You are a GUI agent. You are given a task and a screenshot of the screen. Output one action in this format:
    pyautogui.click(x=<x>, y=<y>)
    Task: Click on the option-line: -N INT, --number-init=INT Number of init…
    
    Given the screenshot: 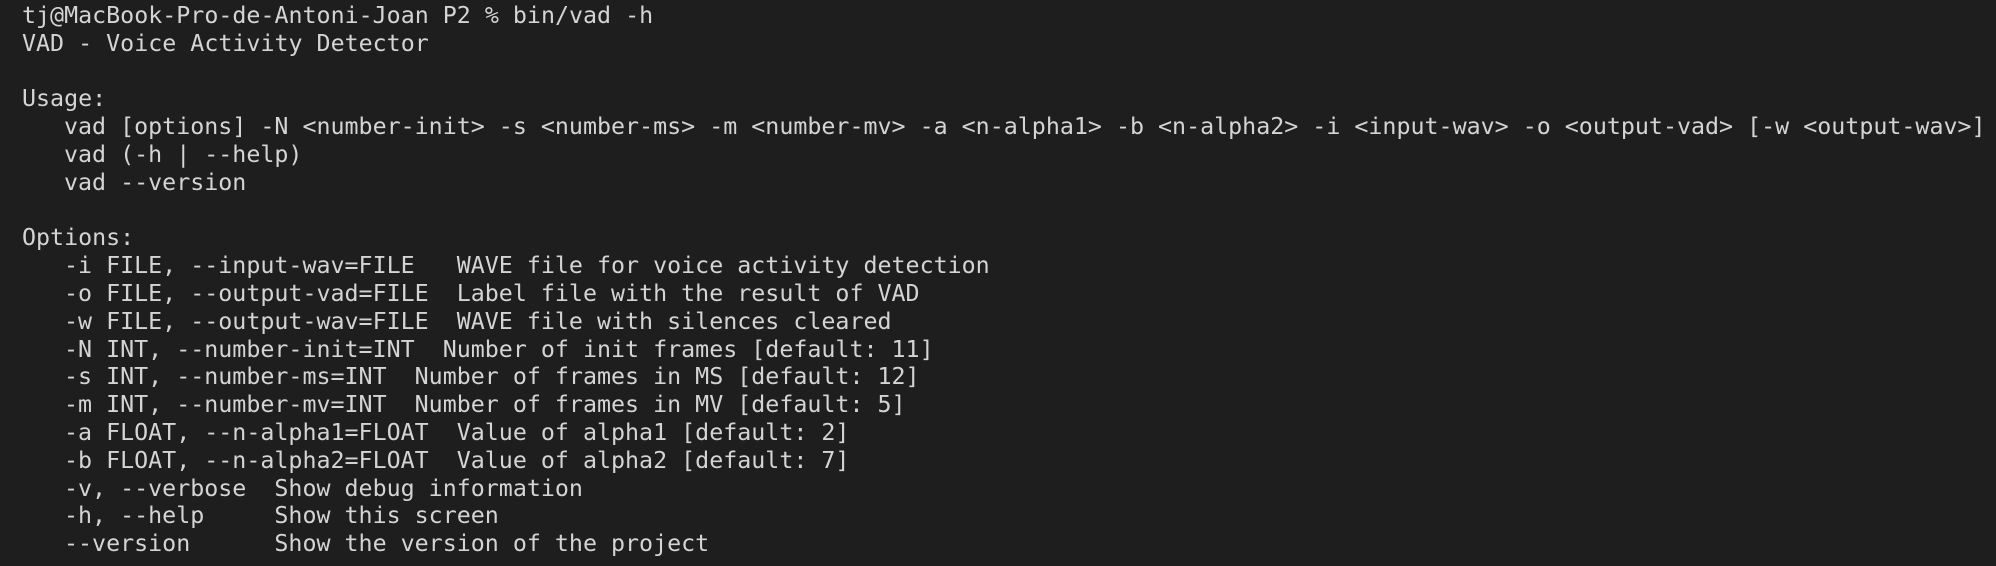 What is the action you would take?
    pyautogui.click(x=499, y=349)
    